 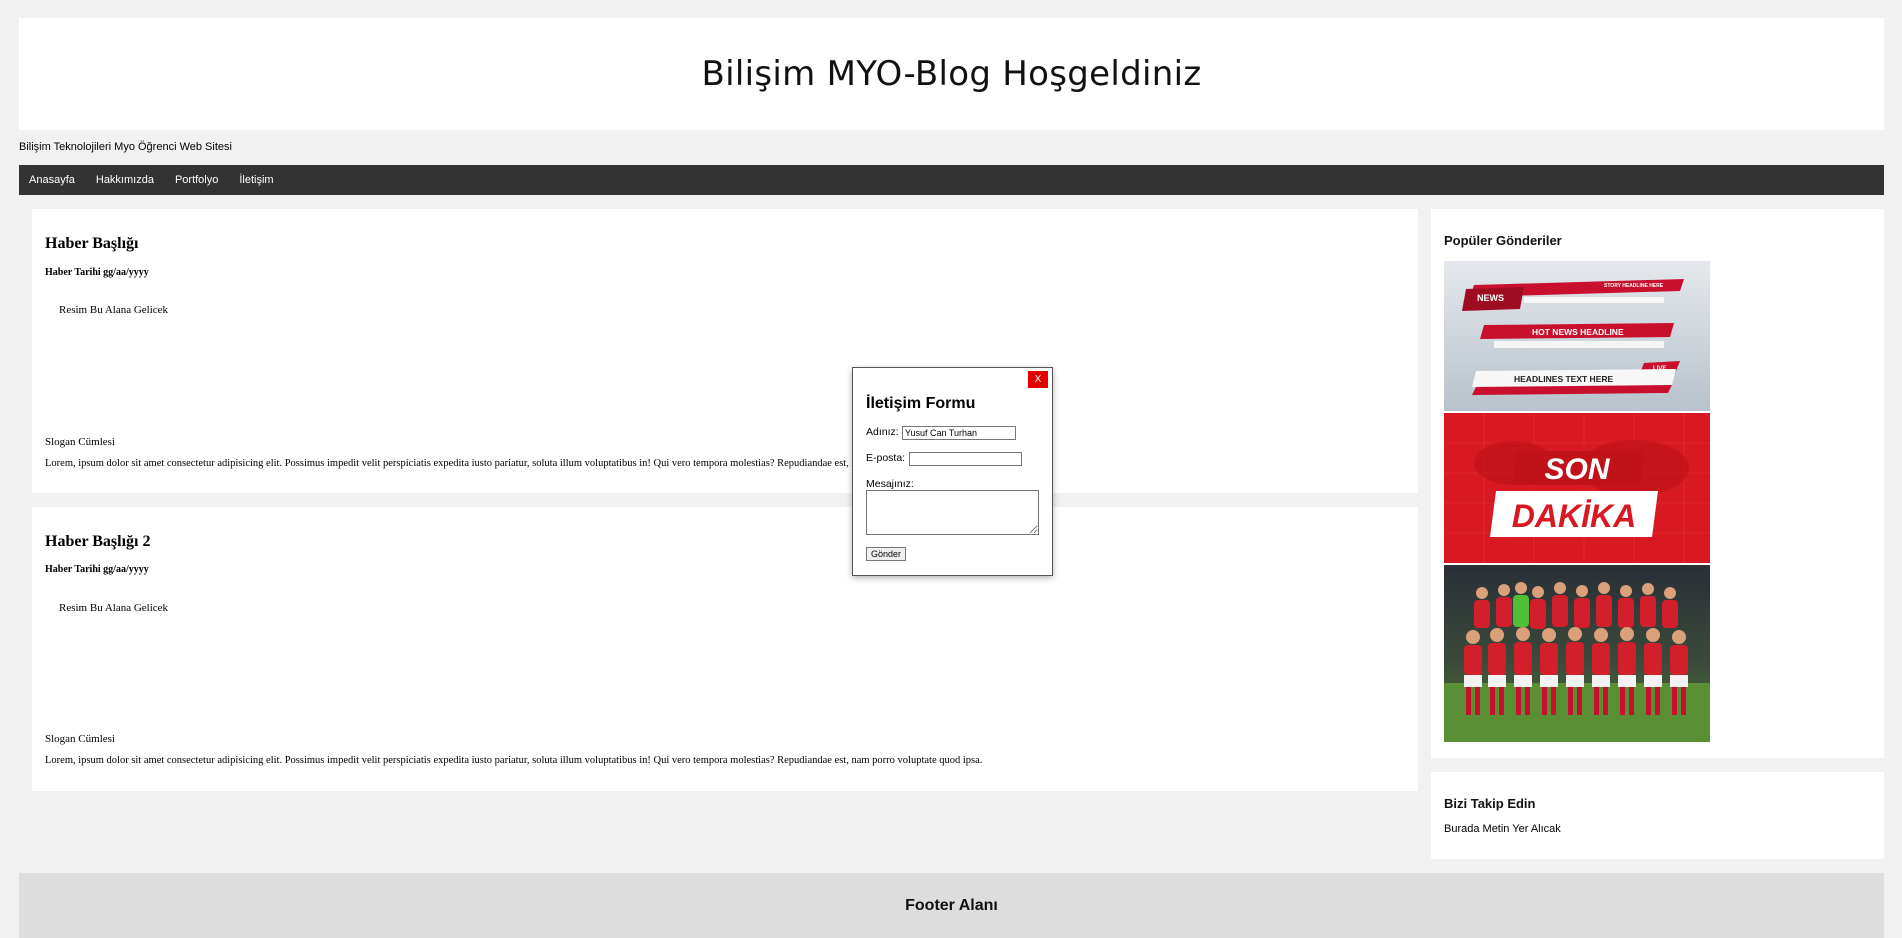 What do you see at coordinates (952, 512) in the screenshot?
I see `message-textarea` at bounding box center [952, 512].